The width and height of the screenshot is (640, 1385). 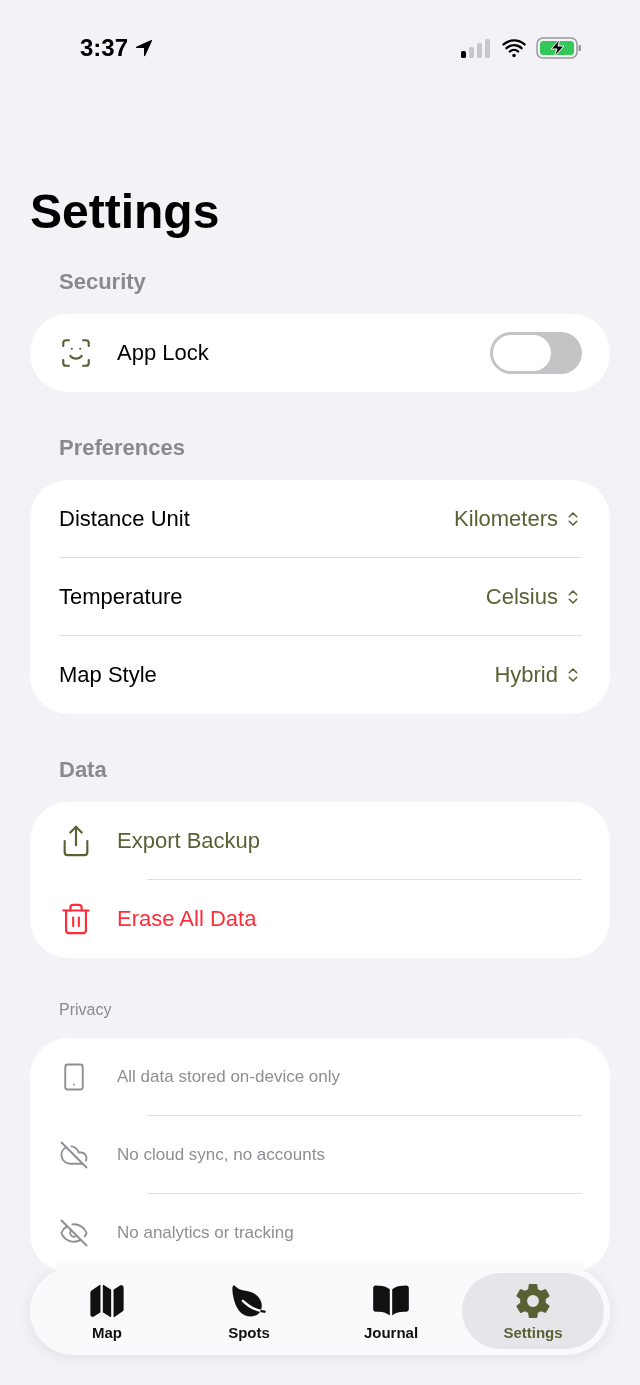 I want to click on signal-icon, so click(x=476, y=47).